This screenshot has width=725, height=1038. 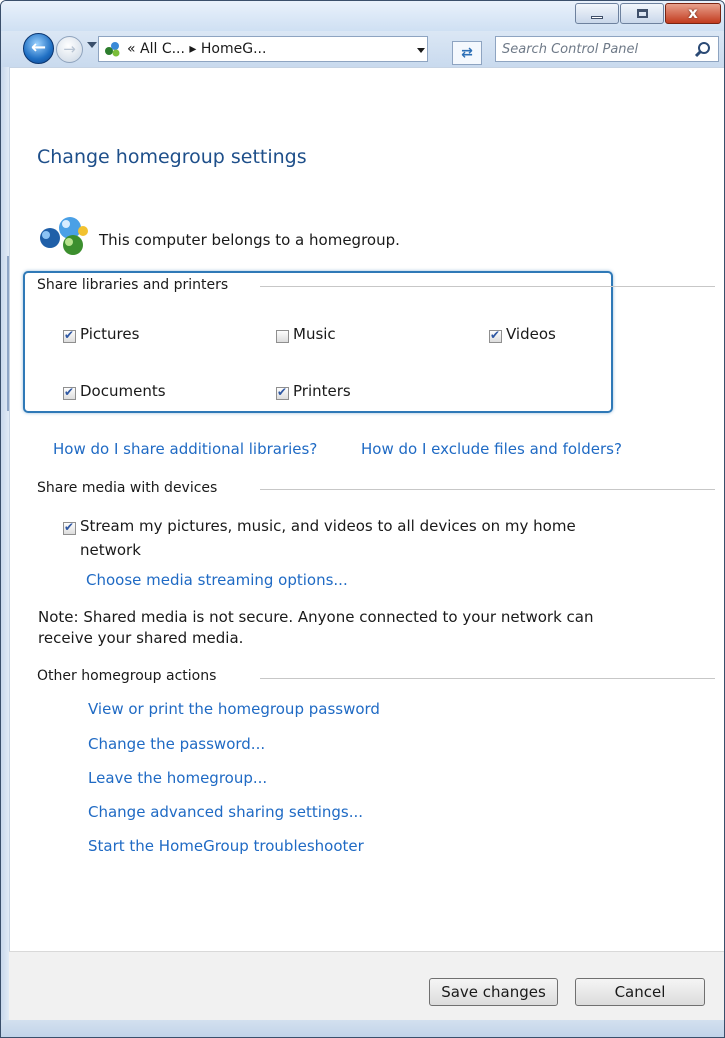 I want to click on stream-media-checkbox, so click(x=69, y=527).